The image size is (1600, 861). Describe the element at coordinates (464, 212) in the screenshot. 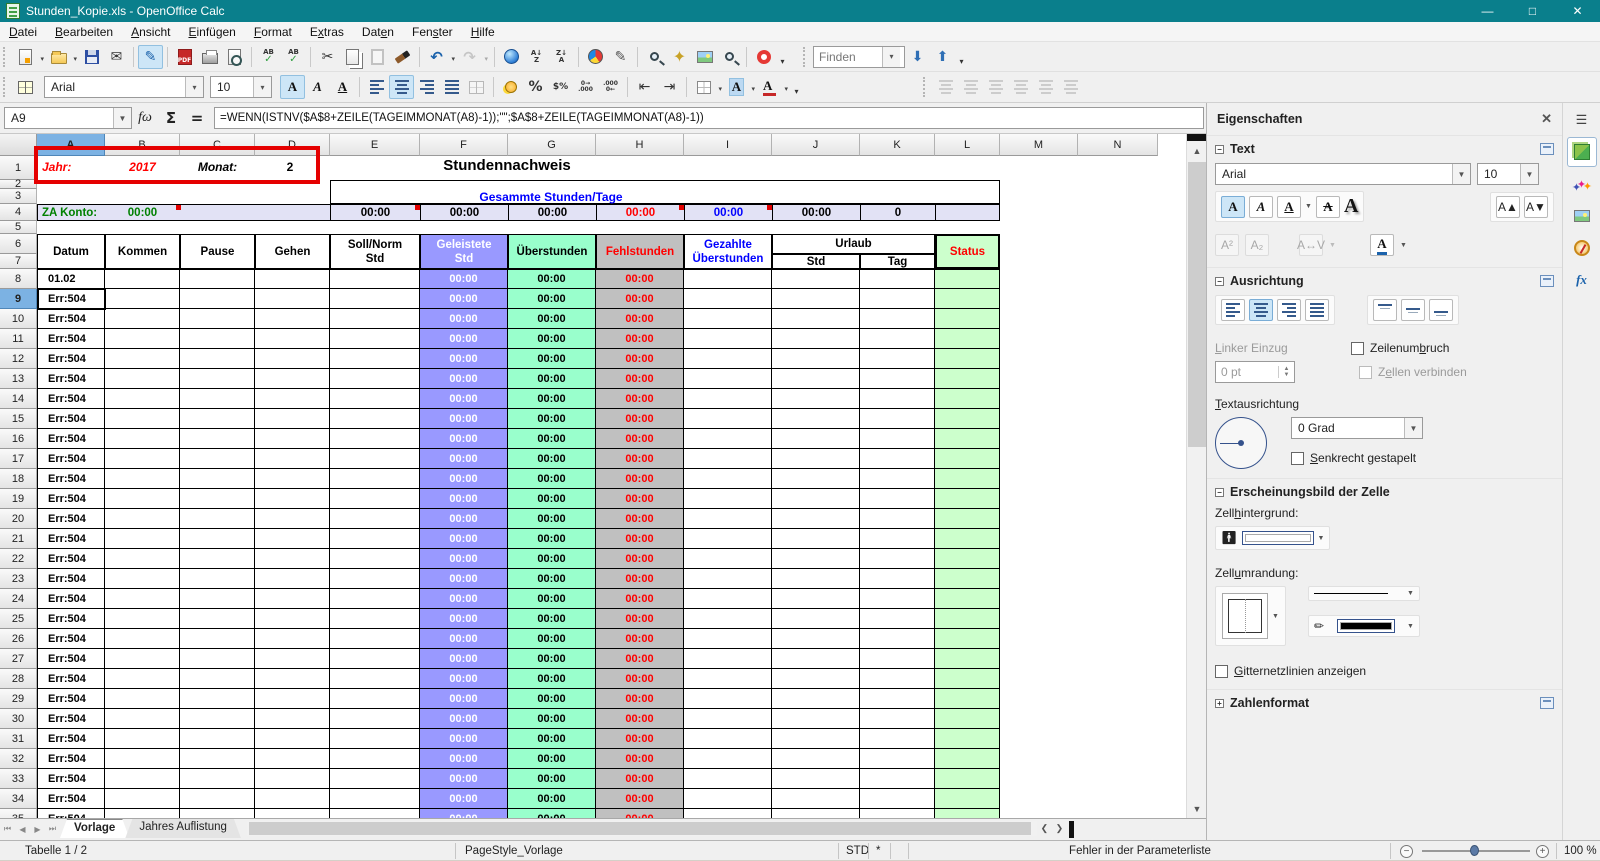

I see `gesamt-f-value: 00:00` at that location.